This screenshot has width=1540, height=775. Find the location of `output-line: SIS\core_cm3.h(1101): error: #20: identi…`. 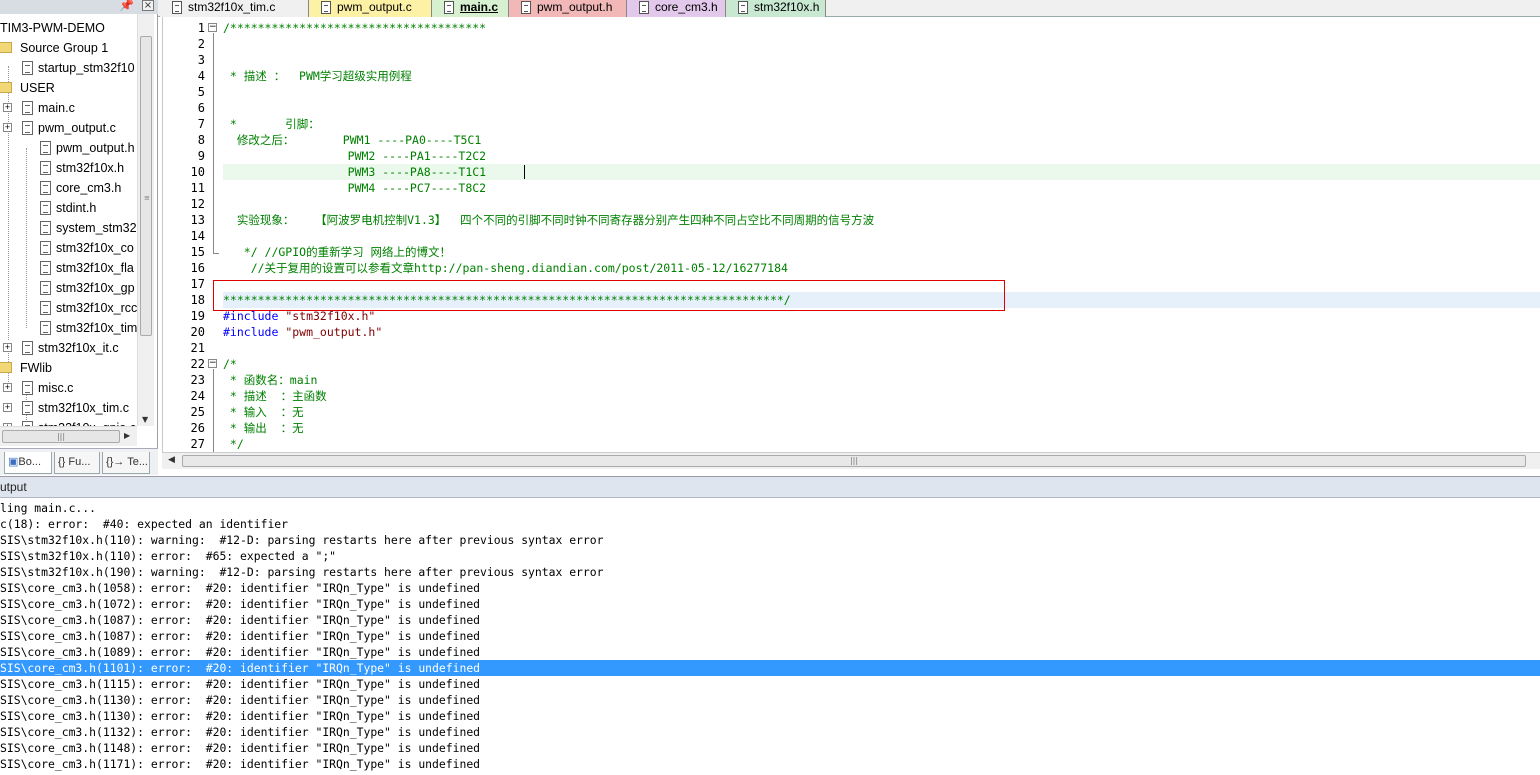

output-line: SIS\core_cm3.h(1101): error: #20: identi… is located at coordinates (770, 668).